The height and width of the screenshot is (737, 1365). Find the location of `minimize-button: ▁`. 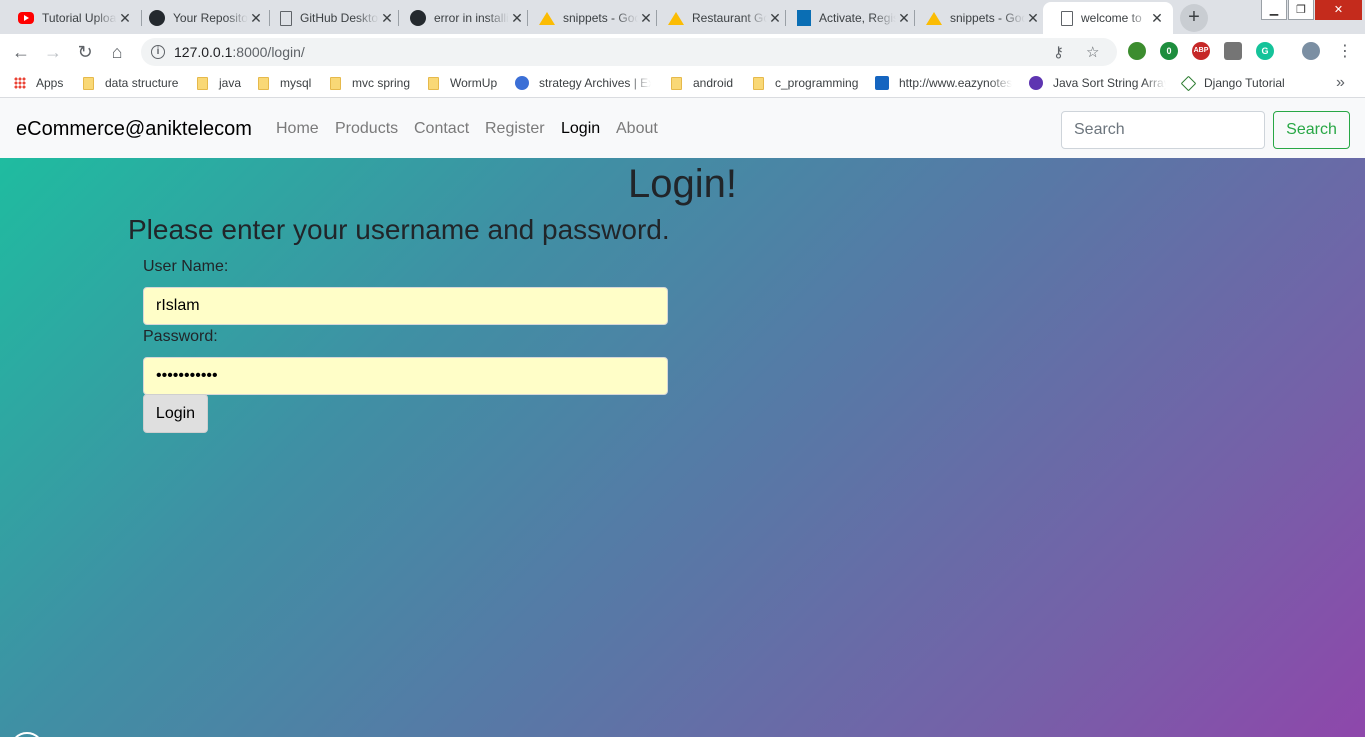

minimize-button: ▁ is located at coordinates (1274, 10).